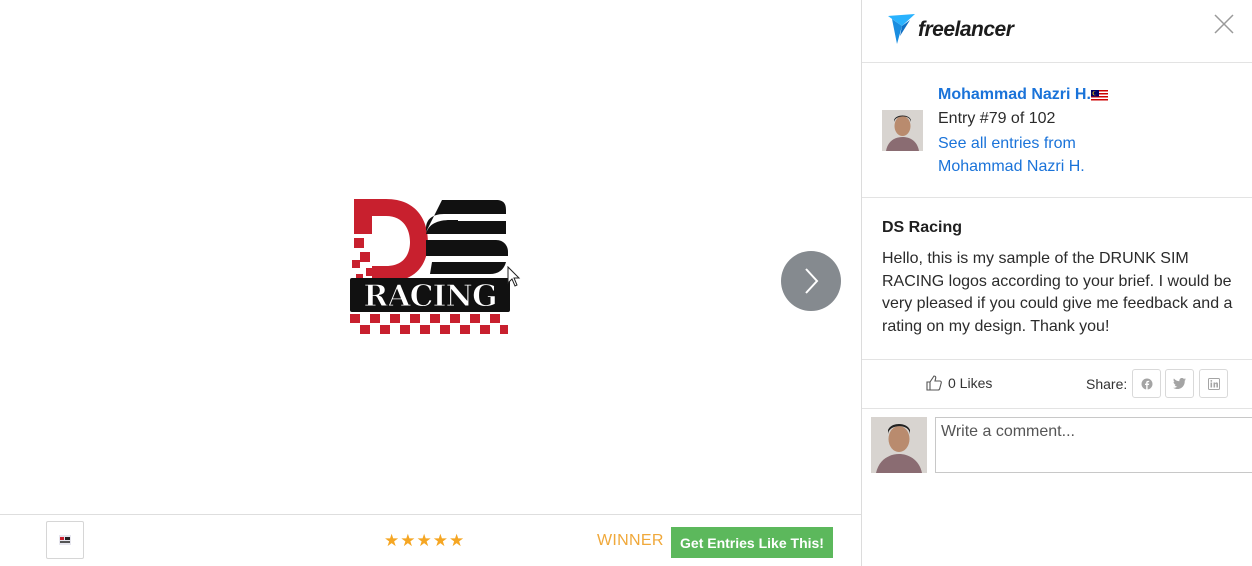 The width and height of the screenshot is (1252, 566). What do you see at coordinates (630, 541) in the screenshot?
I see `winner-label: WINNER` at bounding box center [630, 541].